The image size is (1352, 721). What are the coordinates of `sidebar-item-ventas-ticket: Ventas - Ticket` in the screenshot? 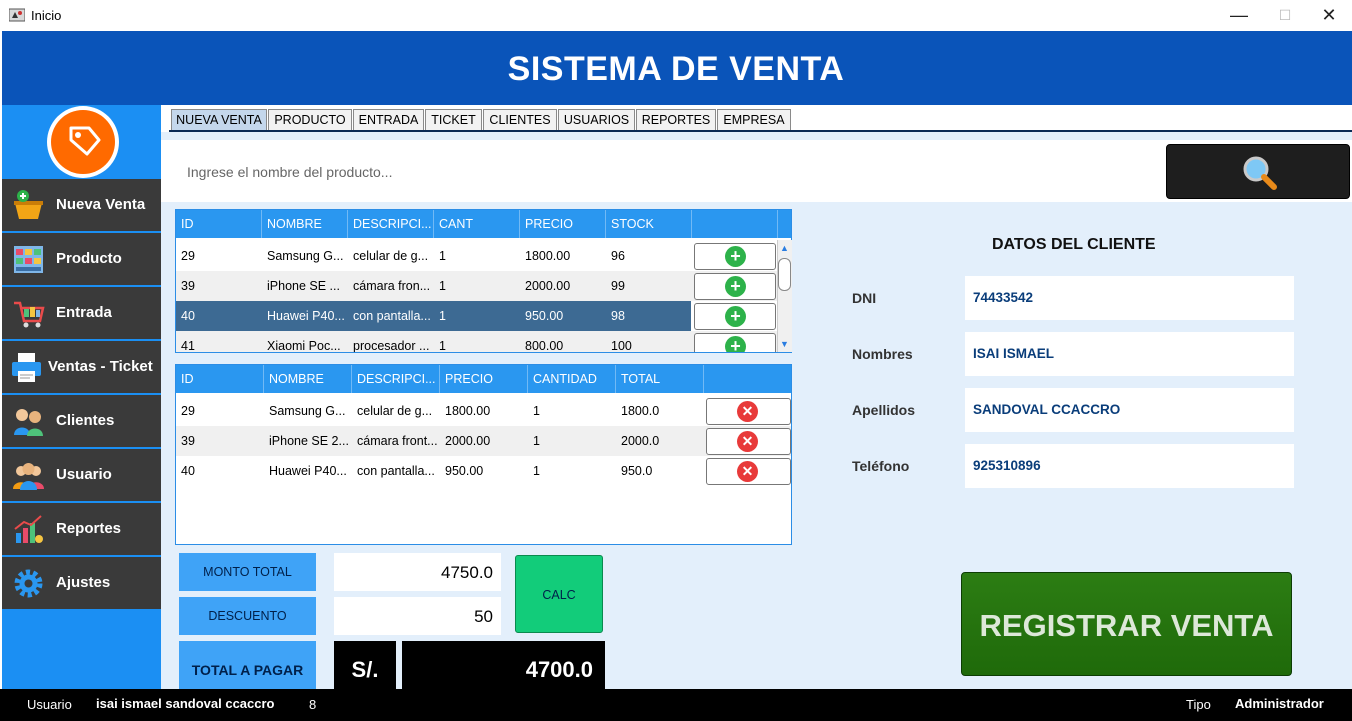 It's located at (81, 367).